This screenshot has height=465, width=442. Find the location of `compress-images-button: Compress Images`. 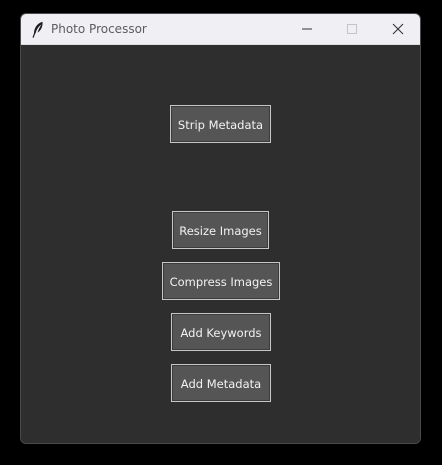

compress-images-button: Compress Images is located at coordinates (221, 281).